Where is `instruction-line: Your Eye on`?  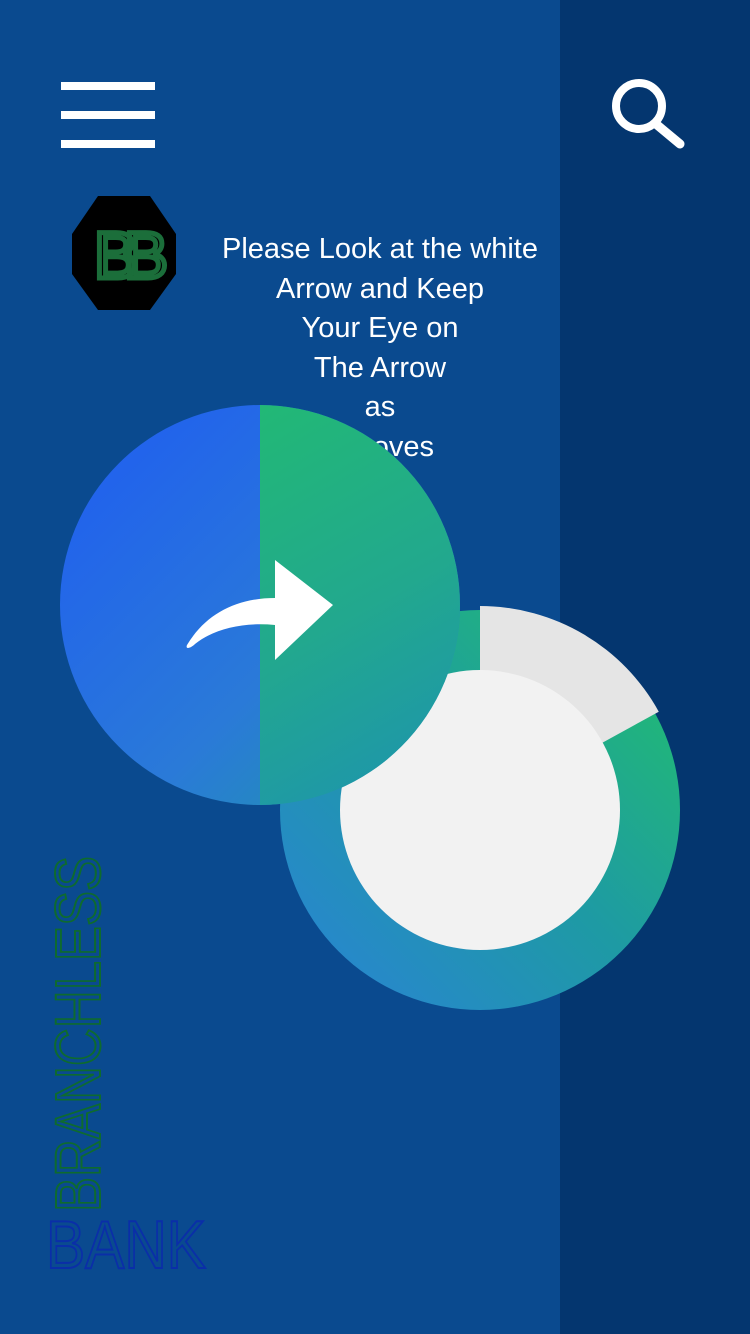 instruction-line: Your Eye on is located at coordinates (380, 328).